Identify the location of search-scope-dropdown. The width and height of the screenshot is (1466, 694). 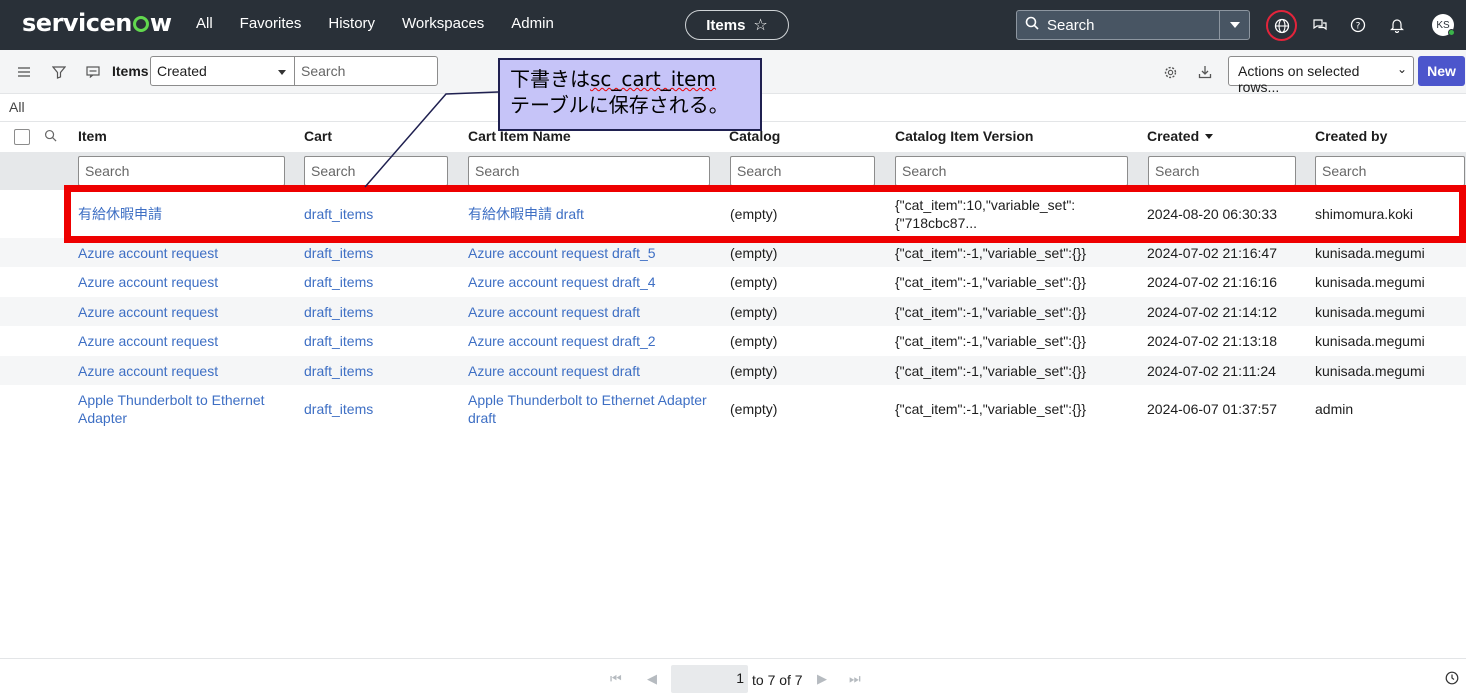
(1234, 25).